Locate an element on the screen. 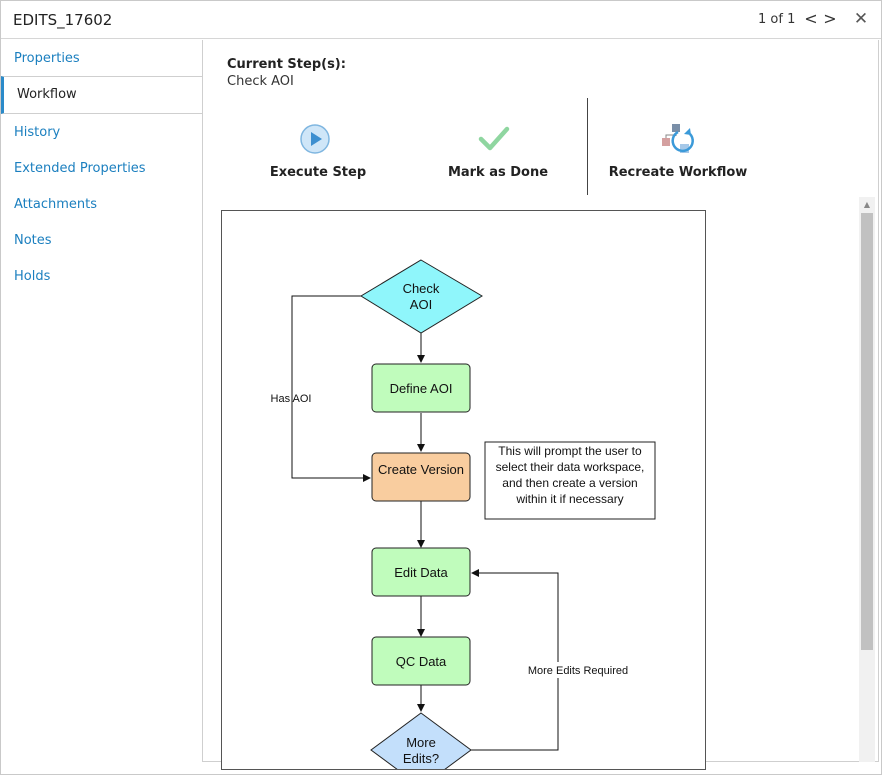  recreate-workflow-button: Recreate Workflow is located at coordinates (678, 152).